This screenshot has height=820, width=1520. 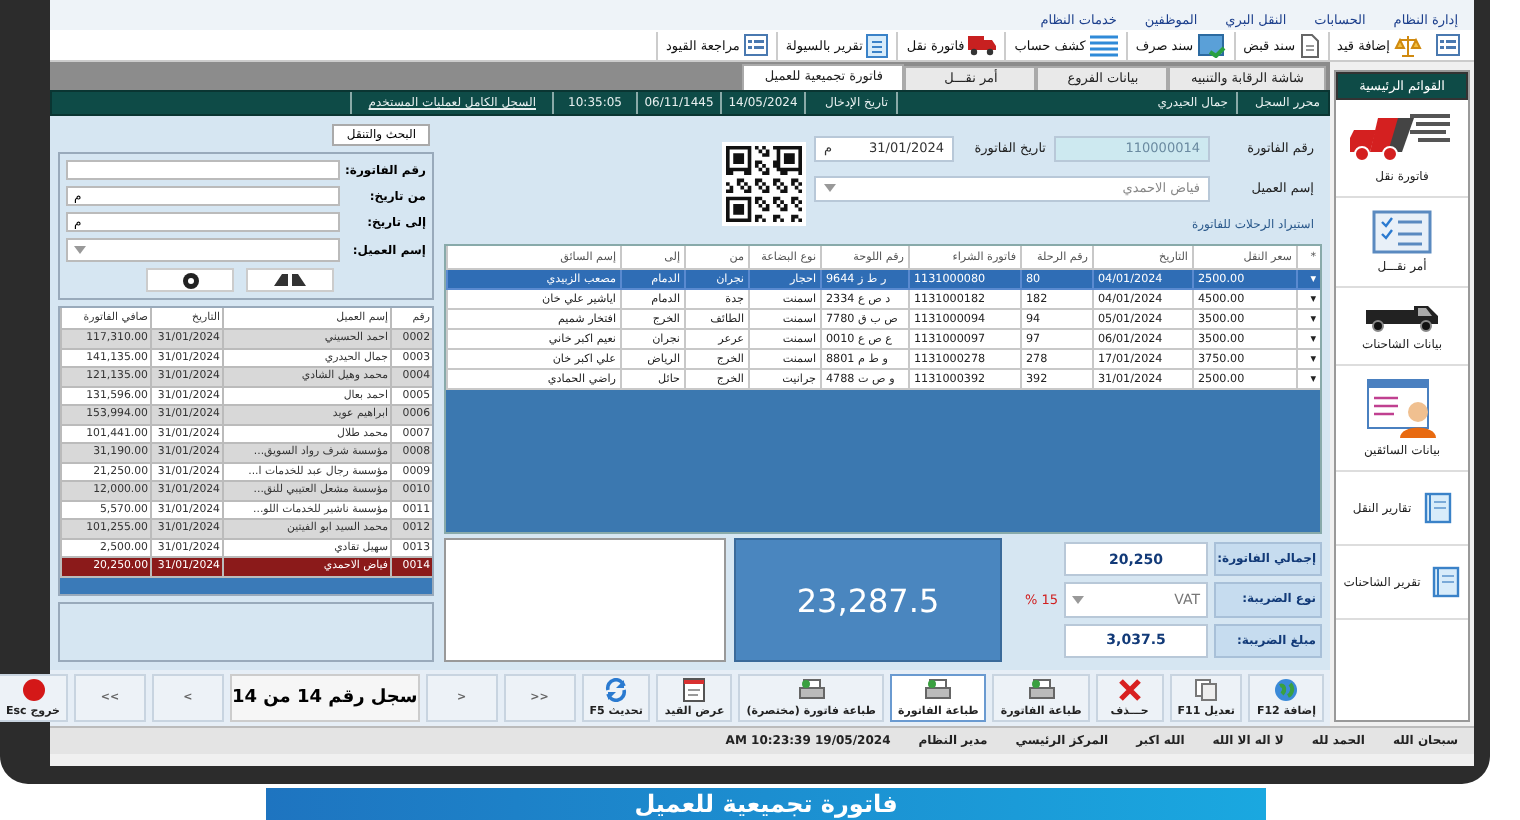 I want to click on globe-icon, so click(x=1286, y=690).